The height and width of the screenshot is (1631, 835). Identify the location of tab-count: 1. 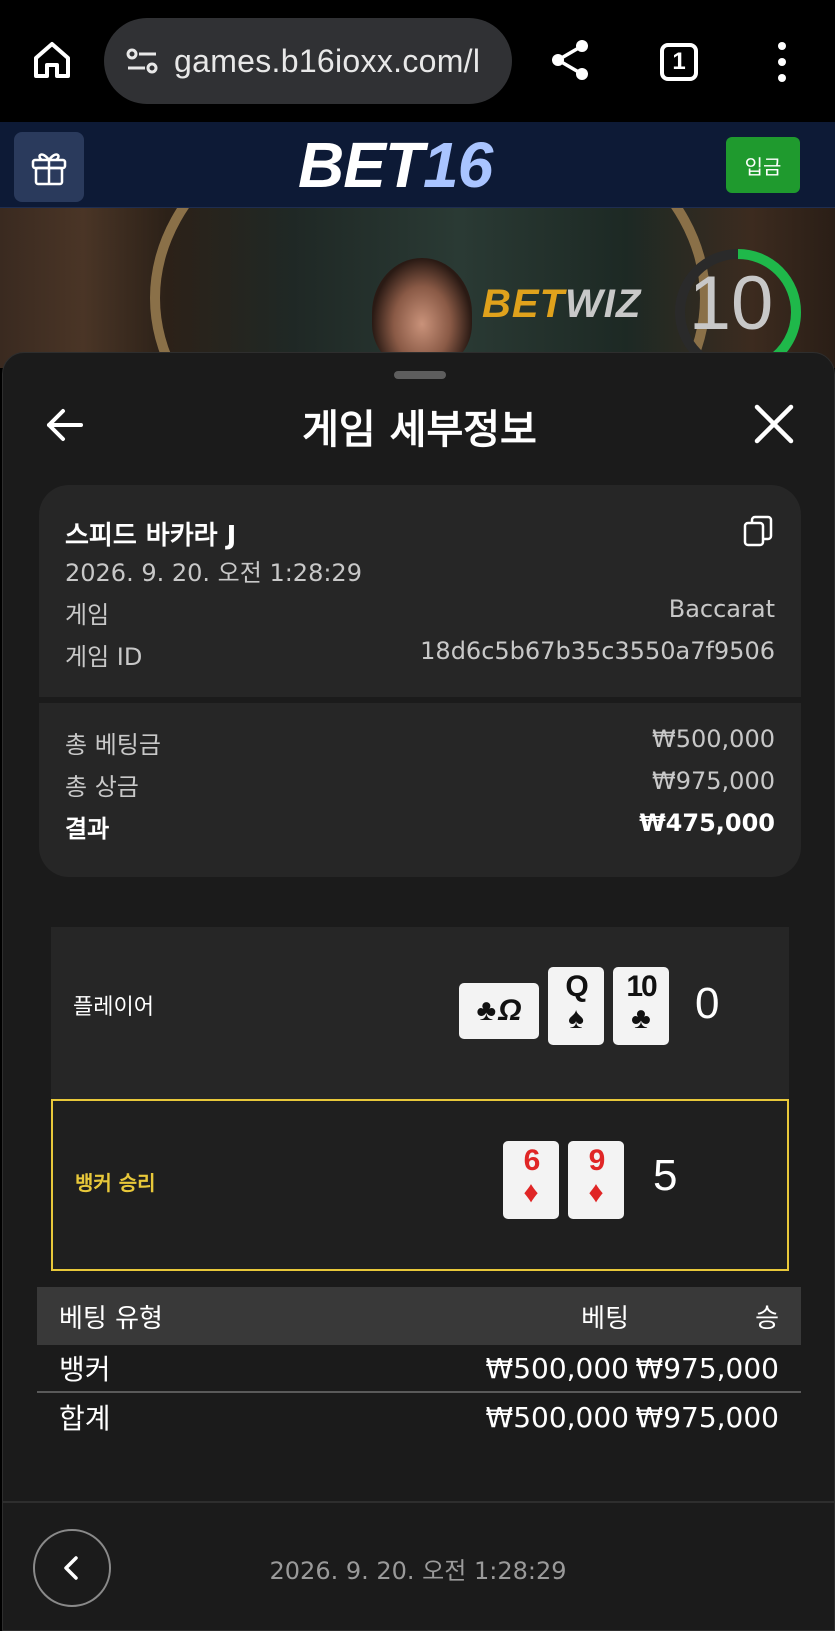
(679, 61).